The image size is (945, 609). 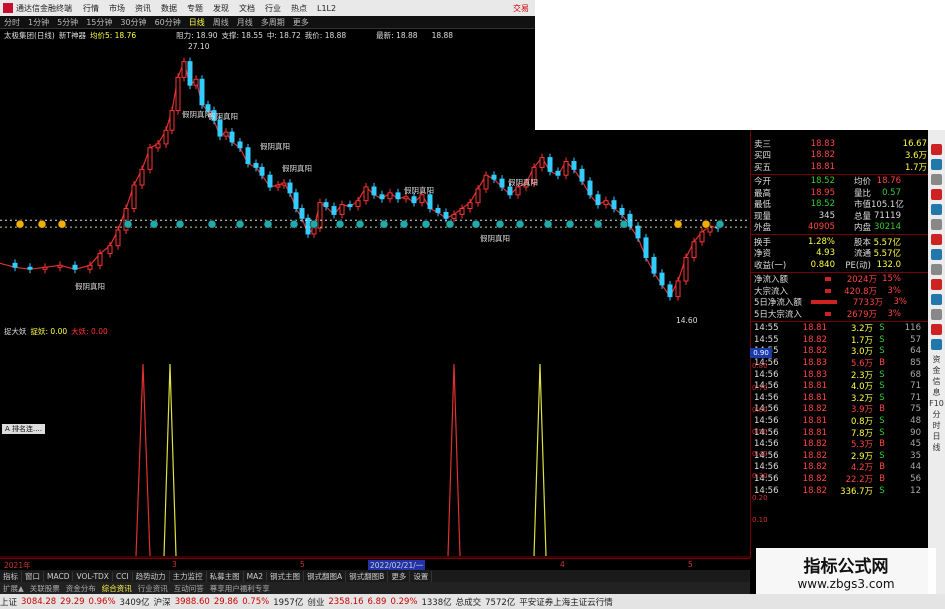 I want to click on tab-main-monitor: 主力监控, so click(x=188, y=576).